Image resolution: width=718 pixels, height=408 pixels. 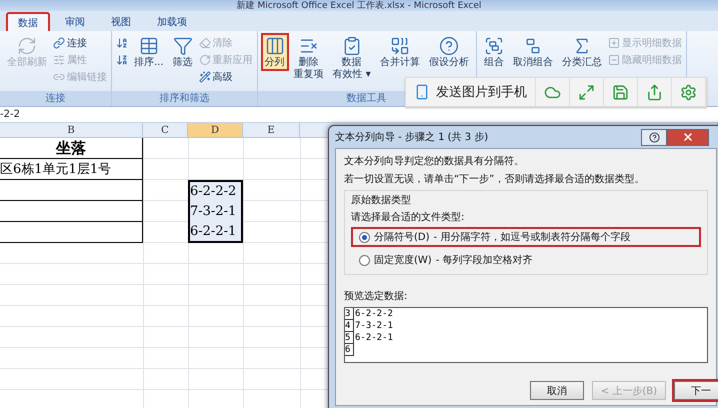 I want to click on minus-square-icon, so click(x=614, y=60).